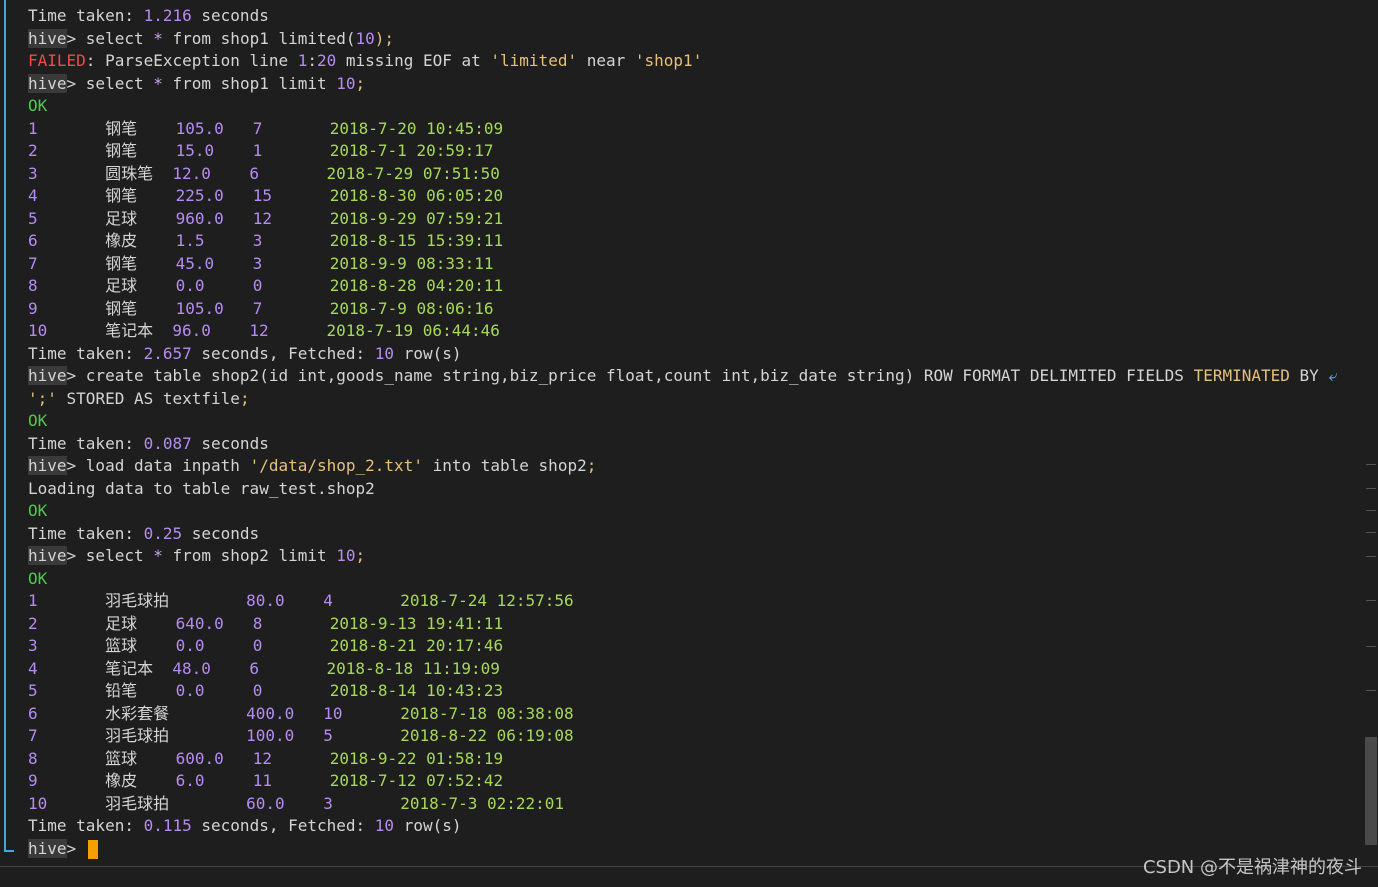  I want to click on terminal-line: 9 钢笔 105.0 7 2018-7-9 08:06:16, so click(689, 309).